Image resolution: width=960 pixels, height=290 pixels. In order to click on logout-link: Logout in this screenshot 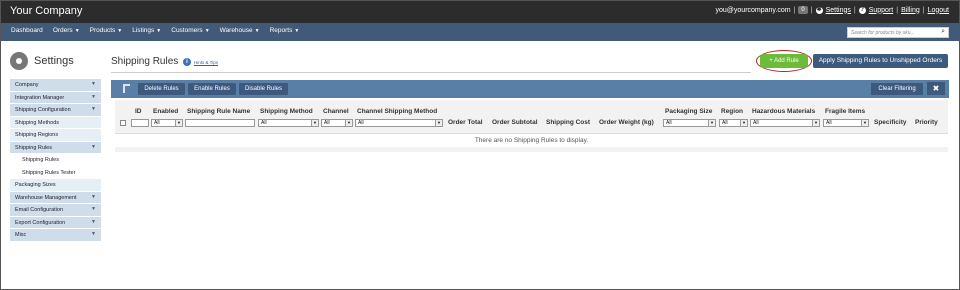, I will do `click(938, 10)`.